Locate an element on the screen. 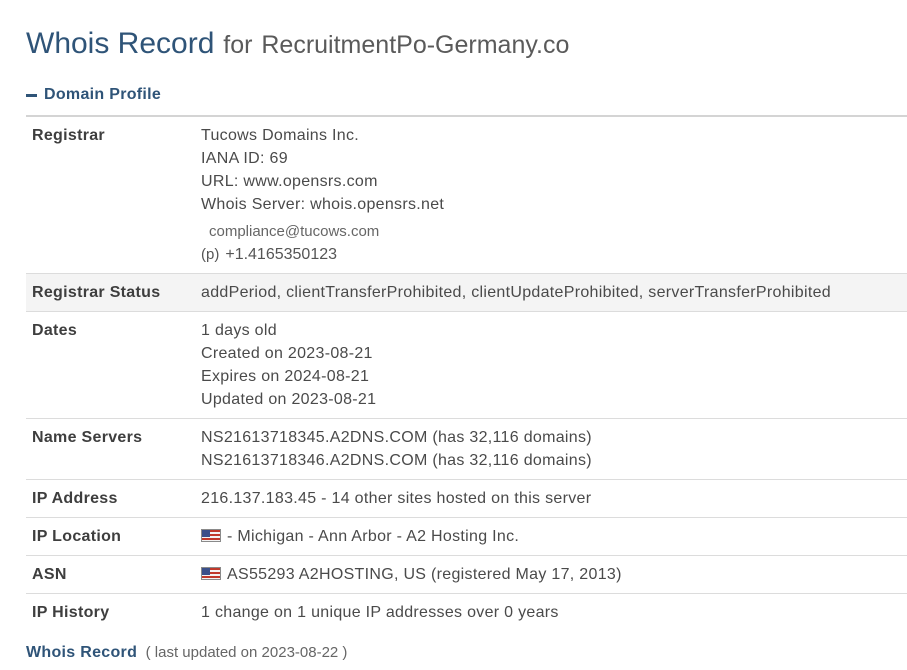 The height and width of the screenshot is (670, 907). name-servers-key: Name Servers is located at coordinates (87, 437).